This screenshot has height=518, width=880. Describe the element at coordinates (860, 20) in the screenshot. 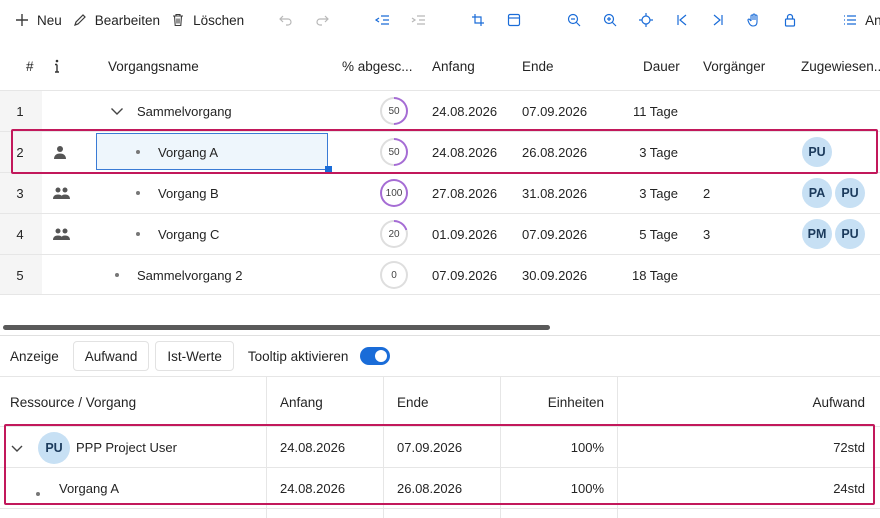

I see `view-button: Anzeige` at that location.